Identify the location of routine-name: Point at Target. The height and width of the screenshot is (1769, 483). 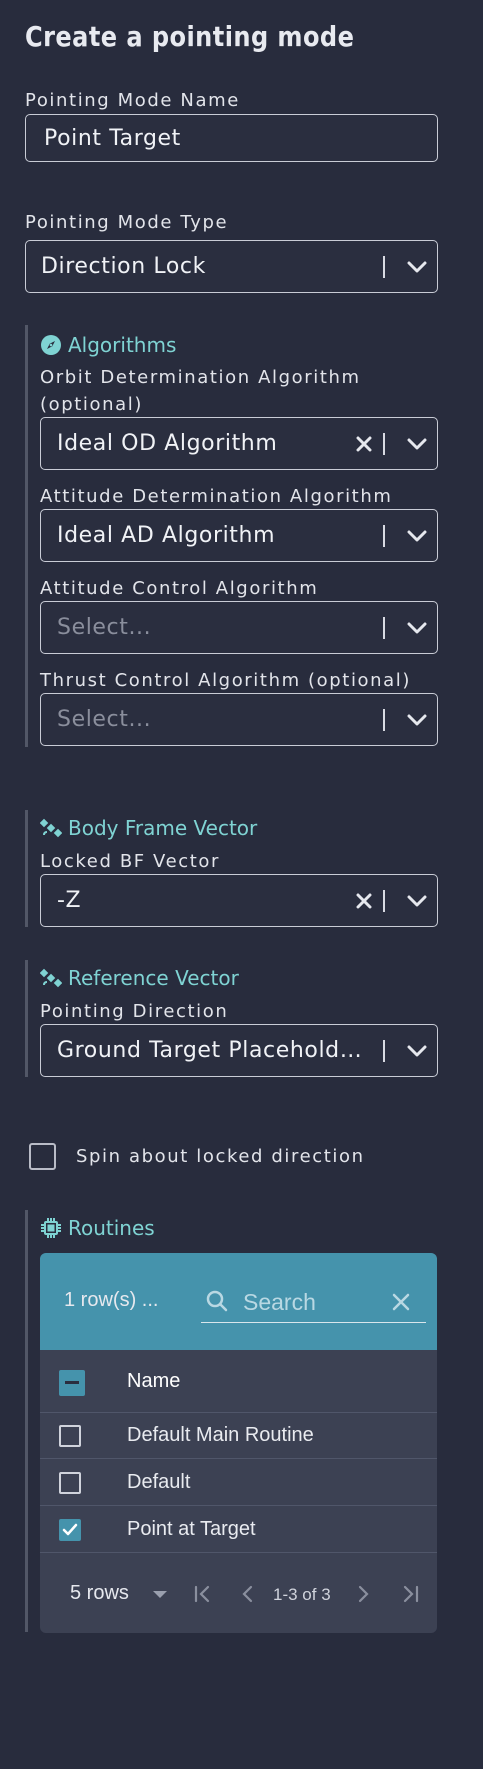
(191, 1529).